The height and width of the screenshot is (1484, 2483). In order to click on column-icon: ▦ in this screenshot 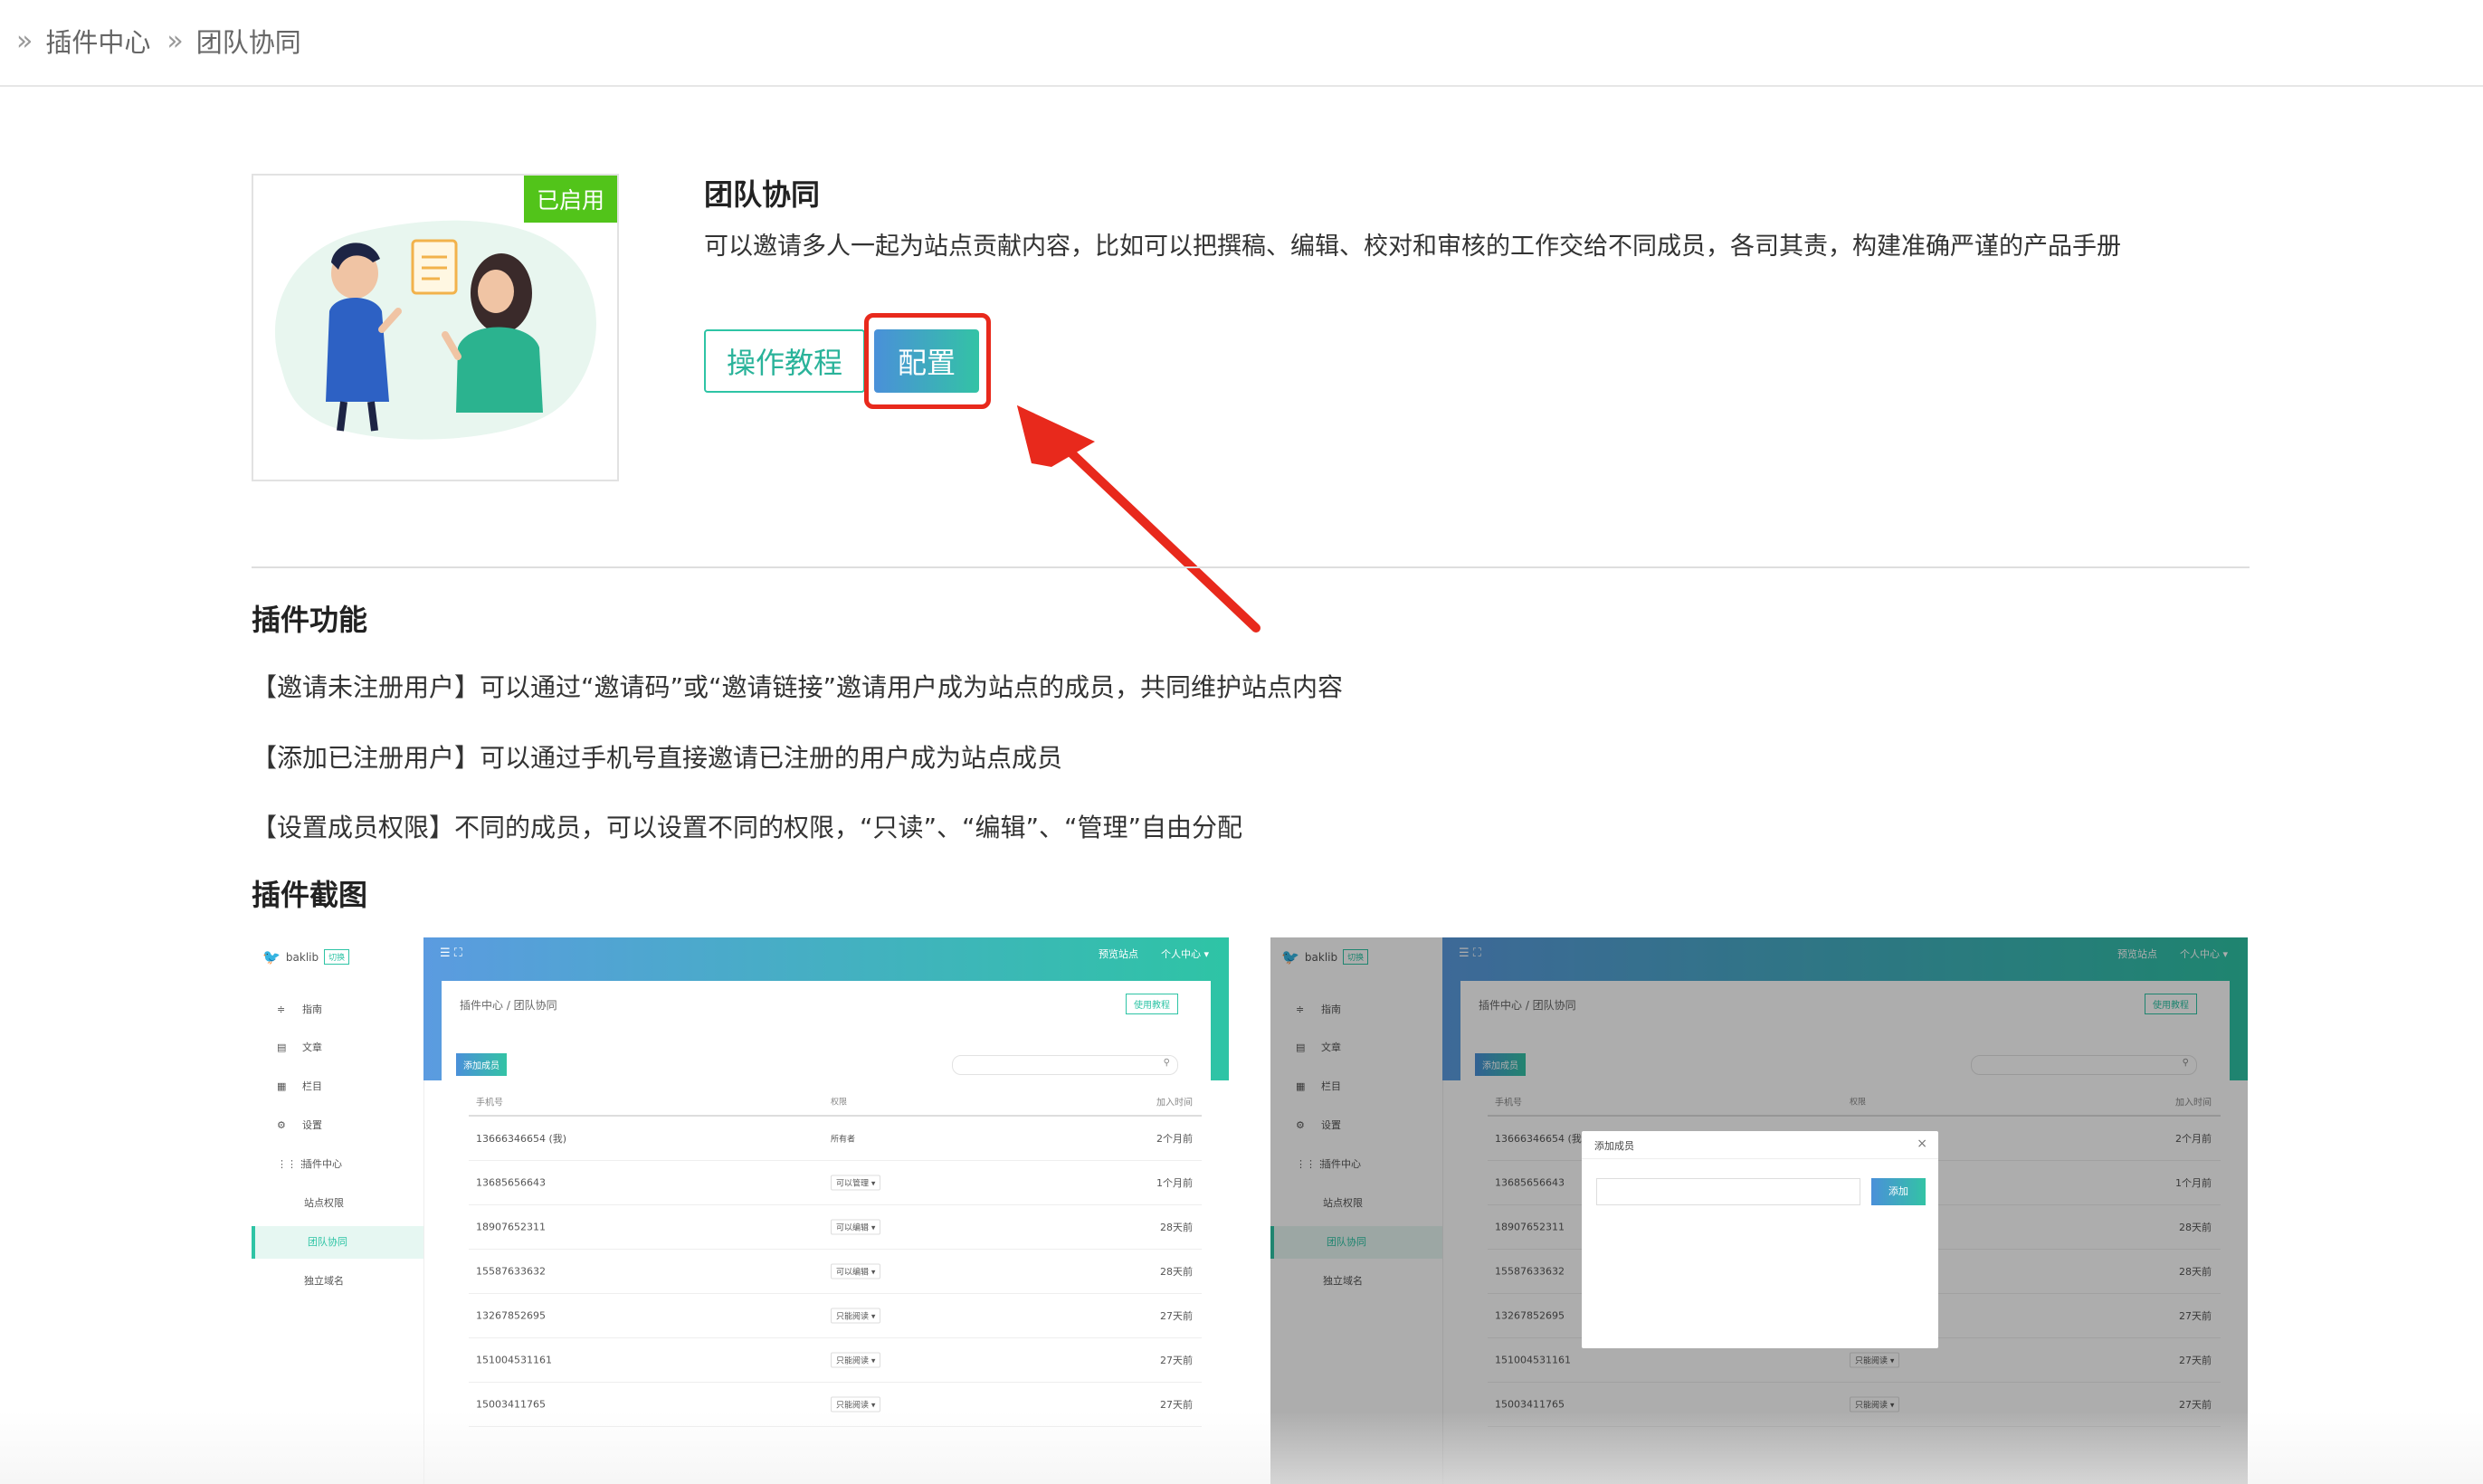, I will do `click(282, 1086)`.